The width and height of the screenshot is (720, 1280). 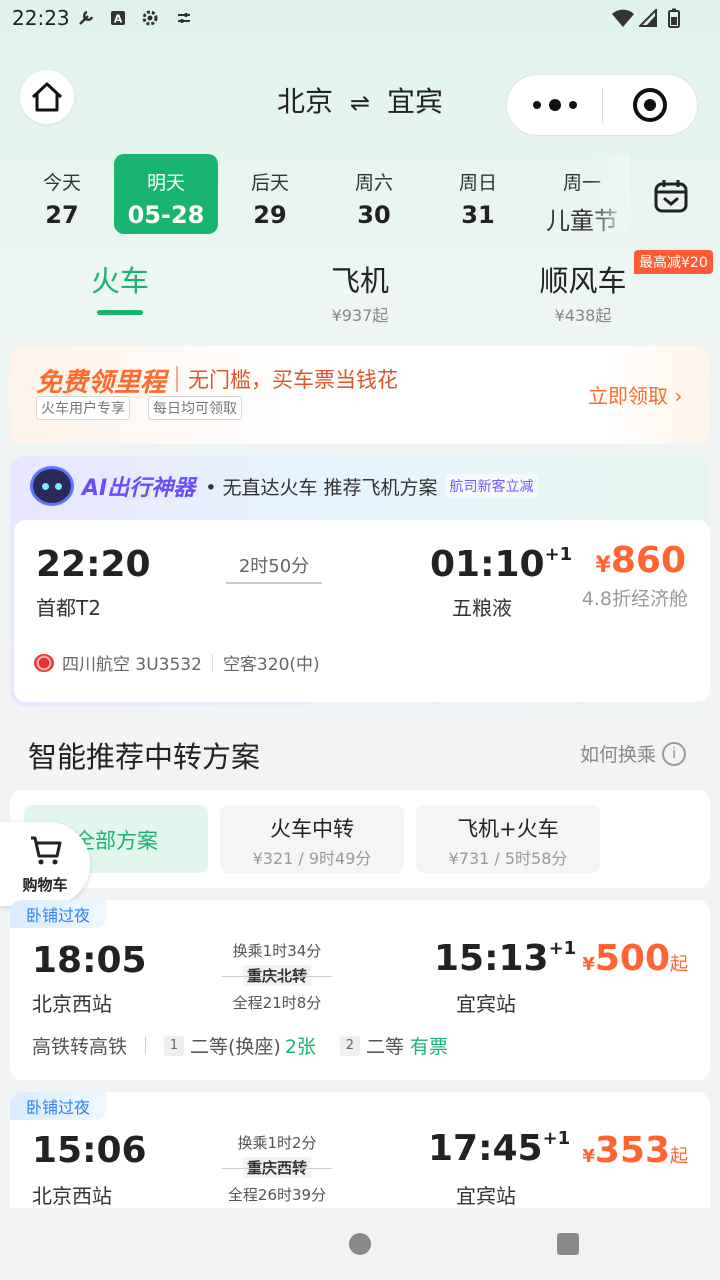 What do you see at coordinates (648, 18) in the screenshot?
I see `signal-icon` at bounding box center [648, 18].